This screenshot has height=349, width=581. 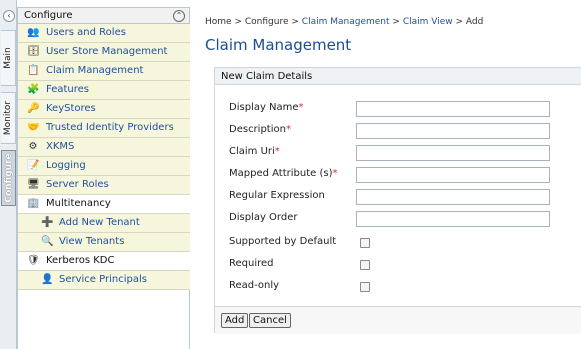 What do you see at coordinates (428, 22) in the screenshot?
I see `breadcrumb-claim-view: Claim View` at bounding box center [428, 22].